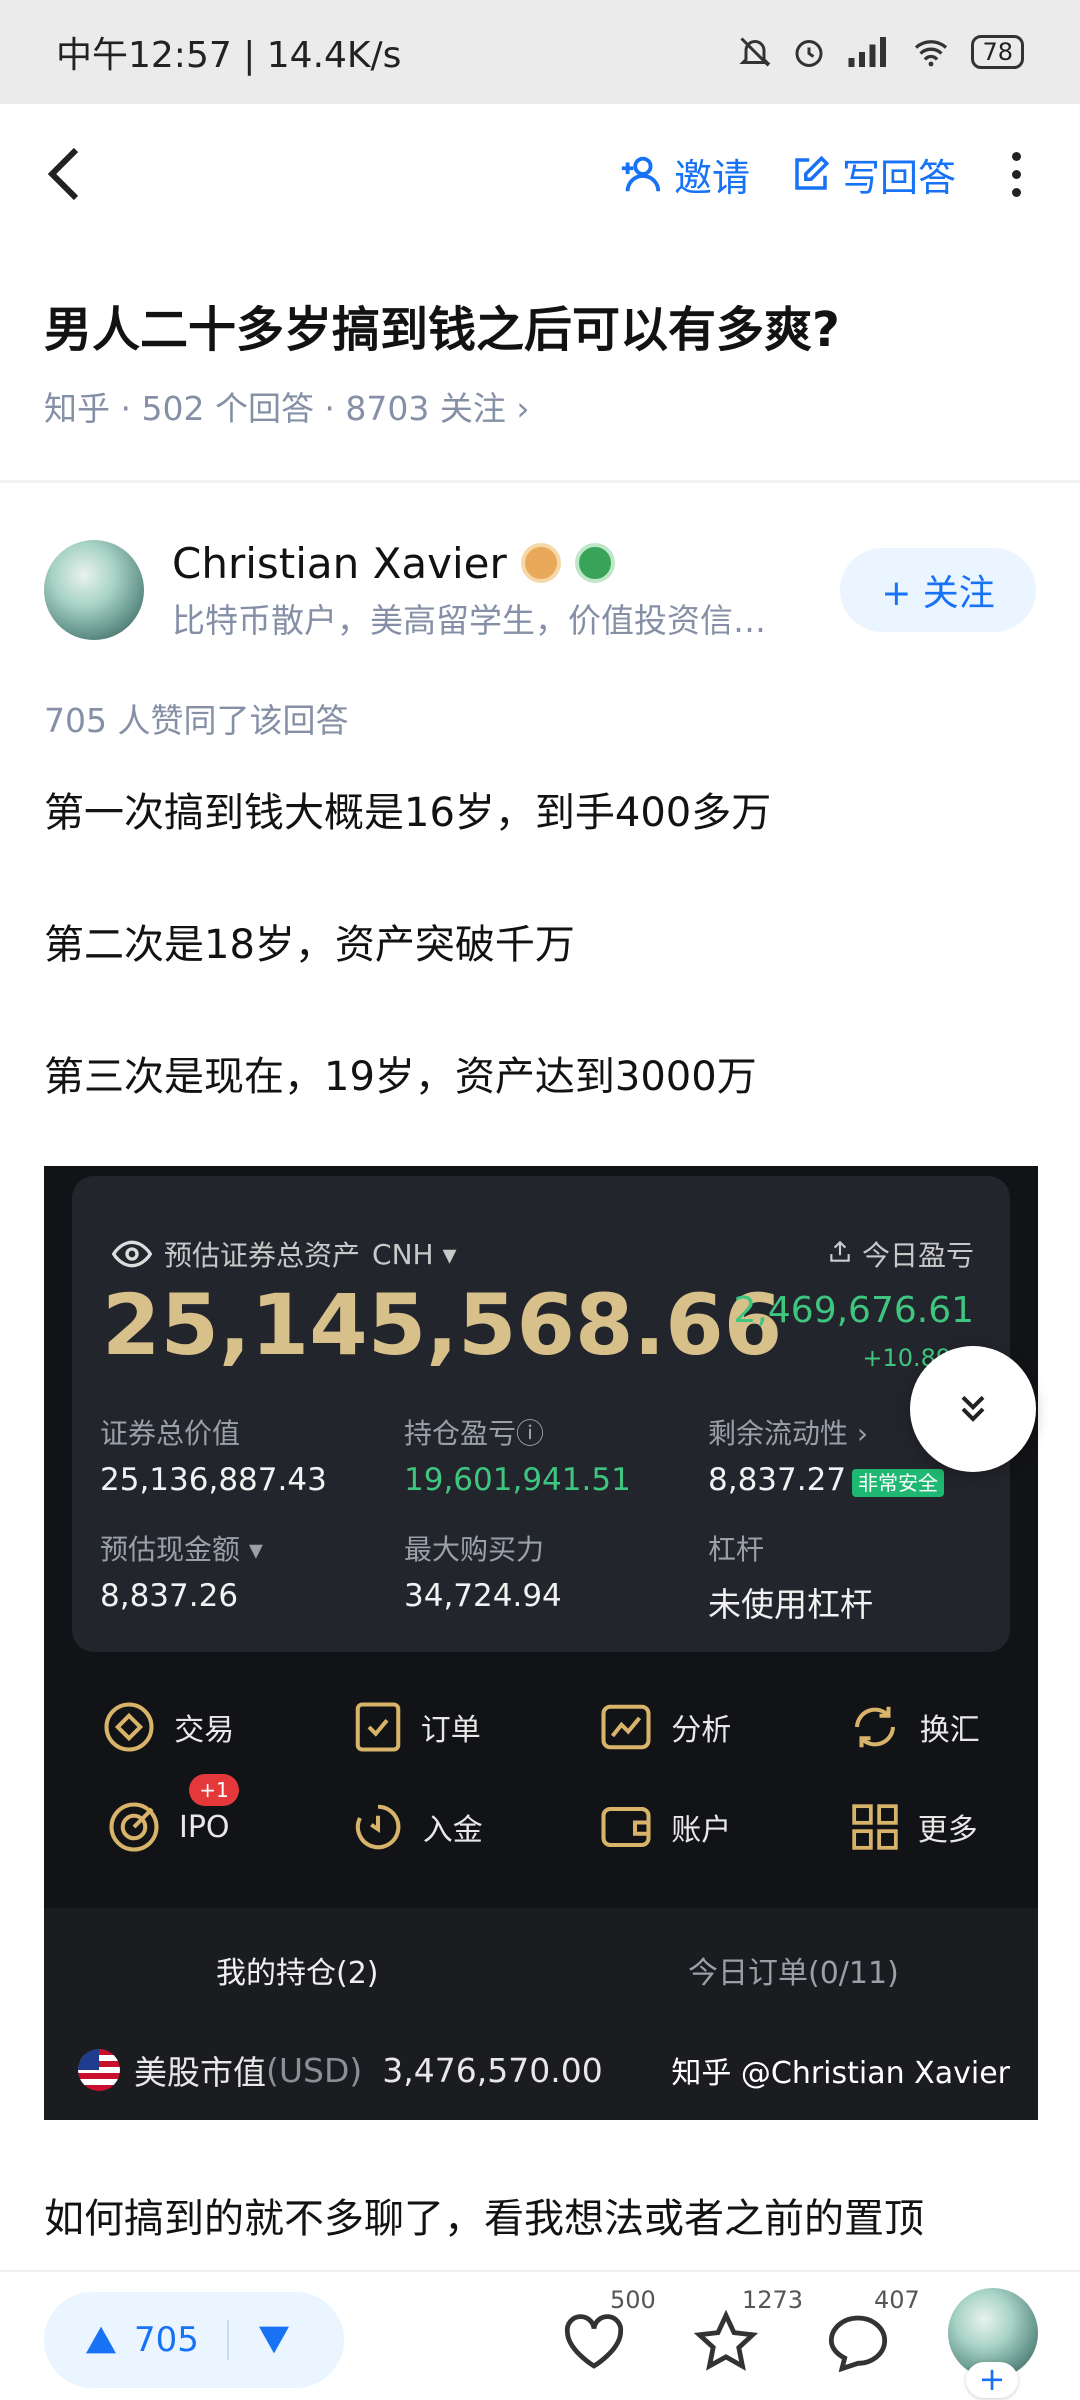 Image resolution: width=1080 pixels, height=2400 pixels. Describe the element at coordinates (484, 2219) in the screenshot. I see `answer-paragraph: 如何搞到的就不多聊了，看我想法或者之前的置顶` at that location.